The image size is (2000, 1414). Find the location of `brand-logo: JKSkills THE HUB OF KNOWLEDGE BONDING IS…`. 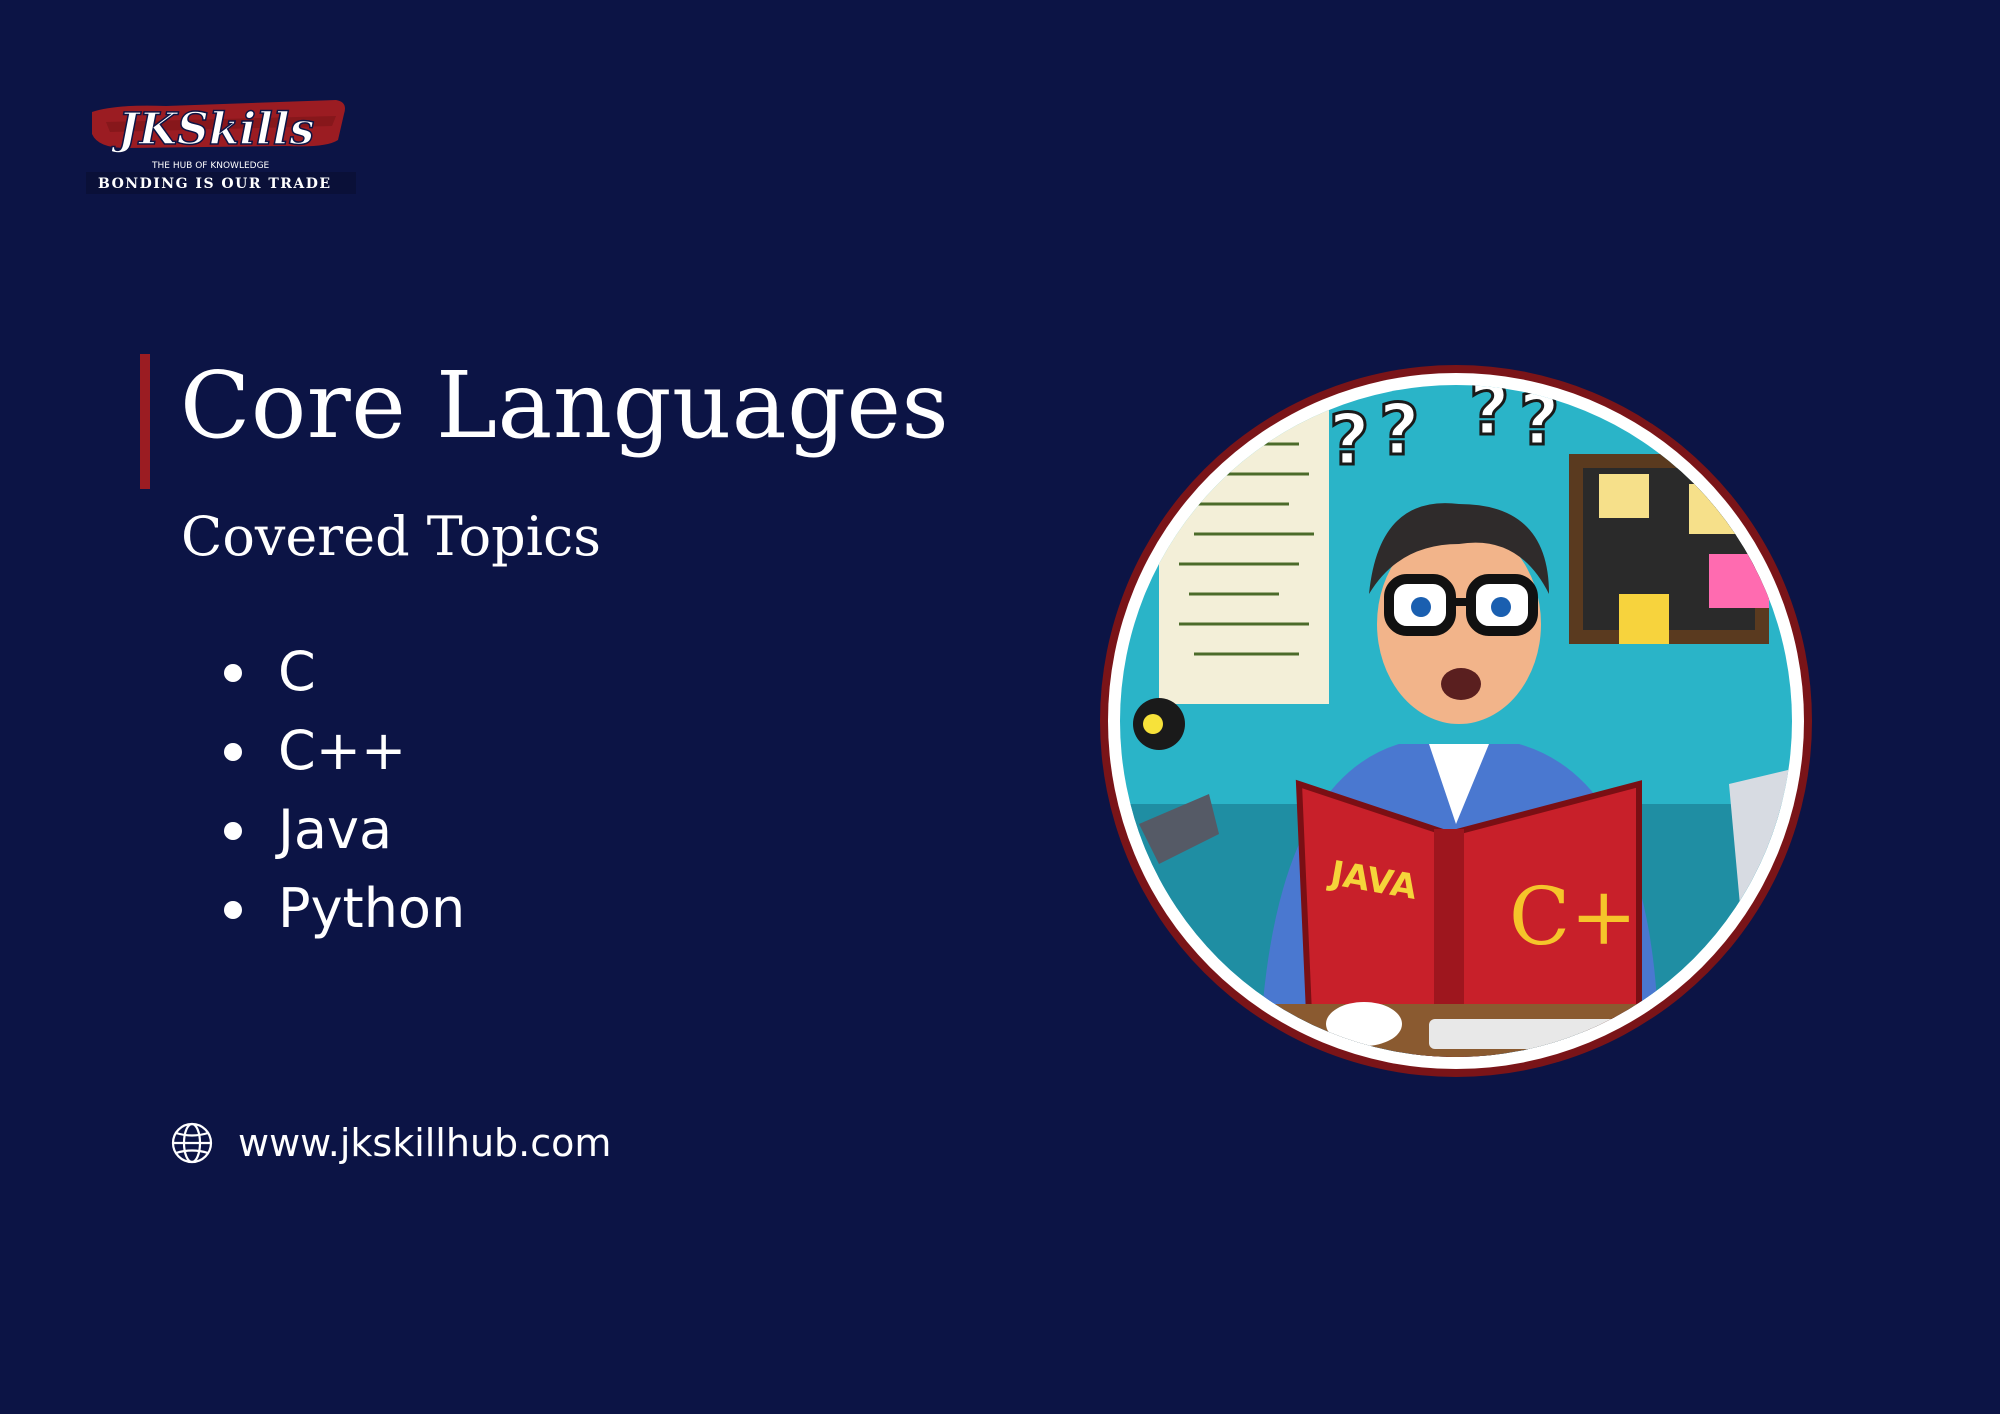

brand-logo: JKSkills THE HUB OF KNOWLEDGE BONDING IS… is located at coordinates (221, 139).